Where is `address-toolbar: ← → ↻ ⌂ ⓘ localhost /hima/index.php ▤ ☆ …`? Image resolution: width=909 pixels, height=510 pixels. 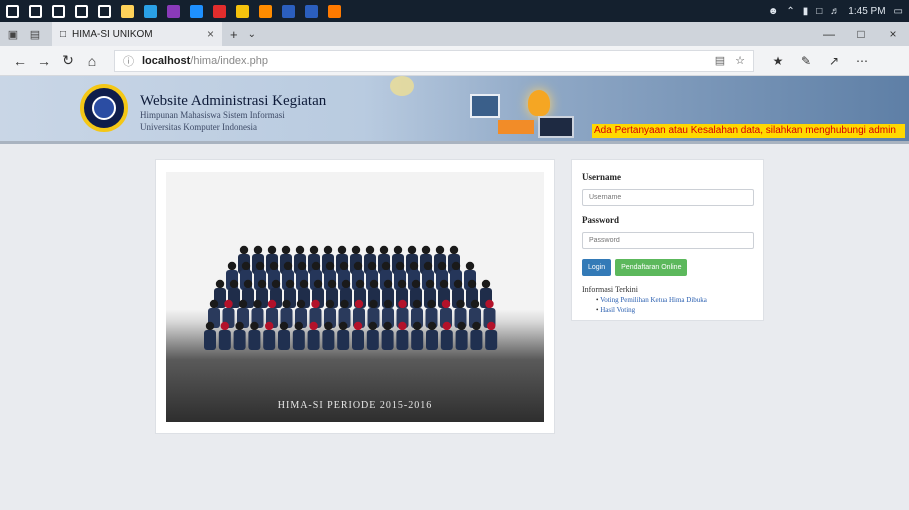
address-toolbar: ← → ↻ ⌂ ⓘ localhost /hima/index.php ▤ ☆ … is located at coordinates (454, 61).